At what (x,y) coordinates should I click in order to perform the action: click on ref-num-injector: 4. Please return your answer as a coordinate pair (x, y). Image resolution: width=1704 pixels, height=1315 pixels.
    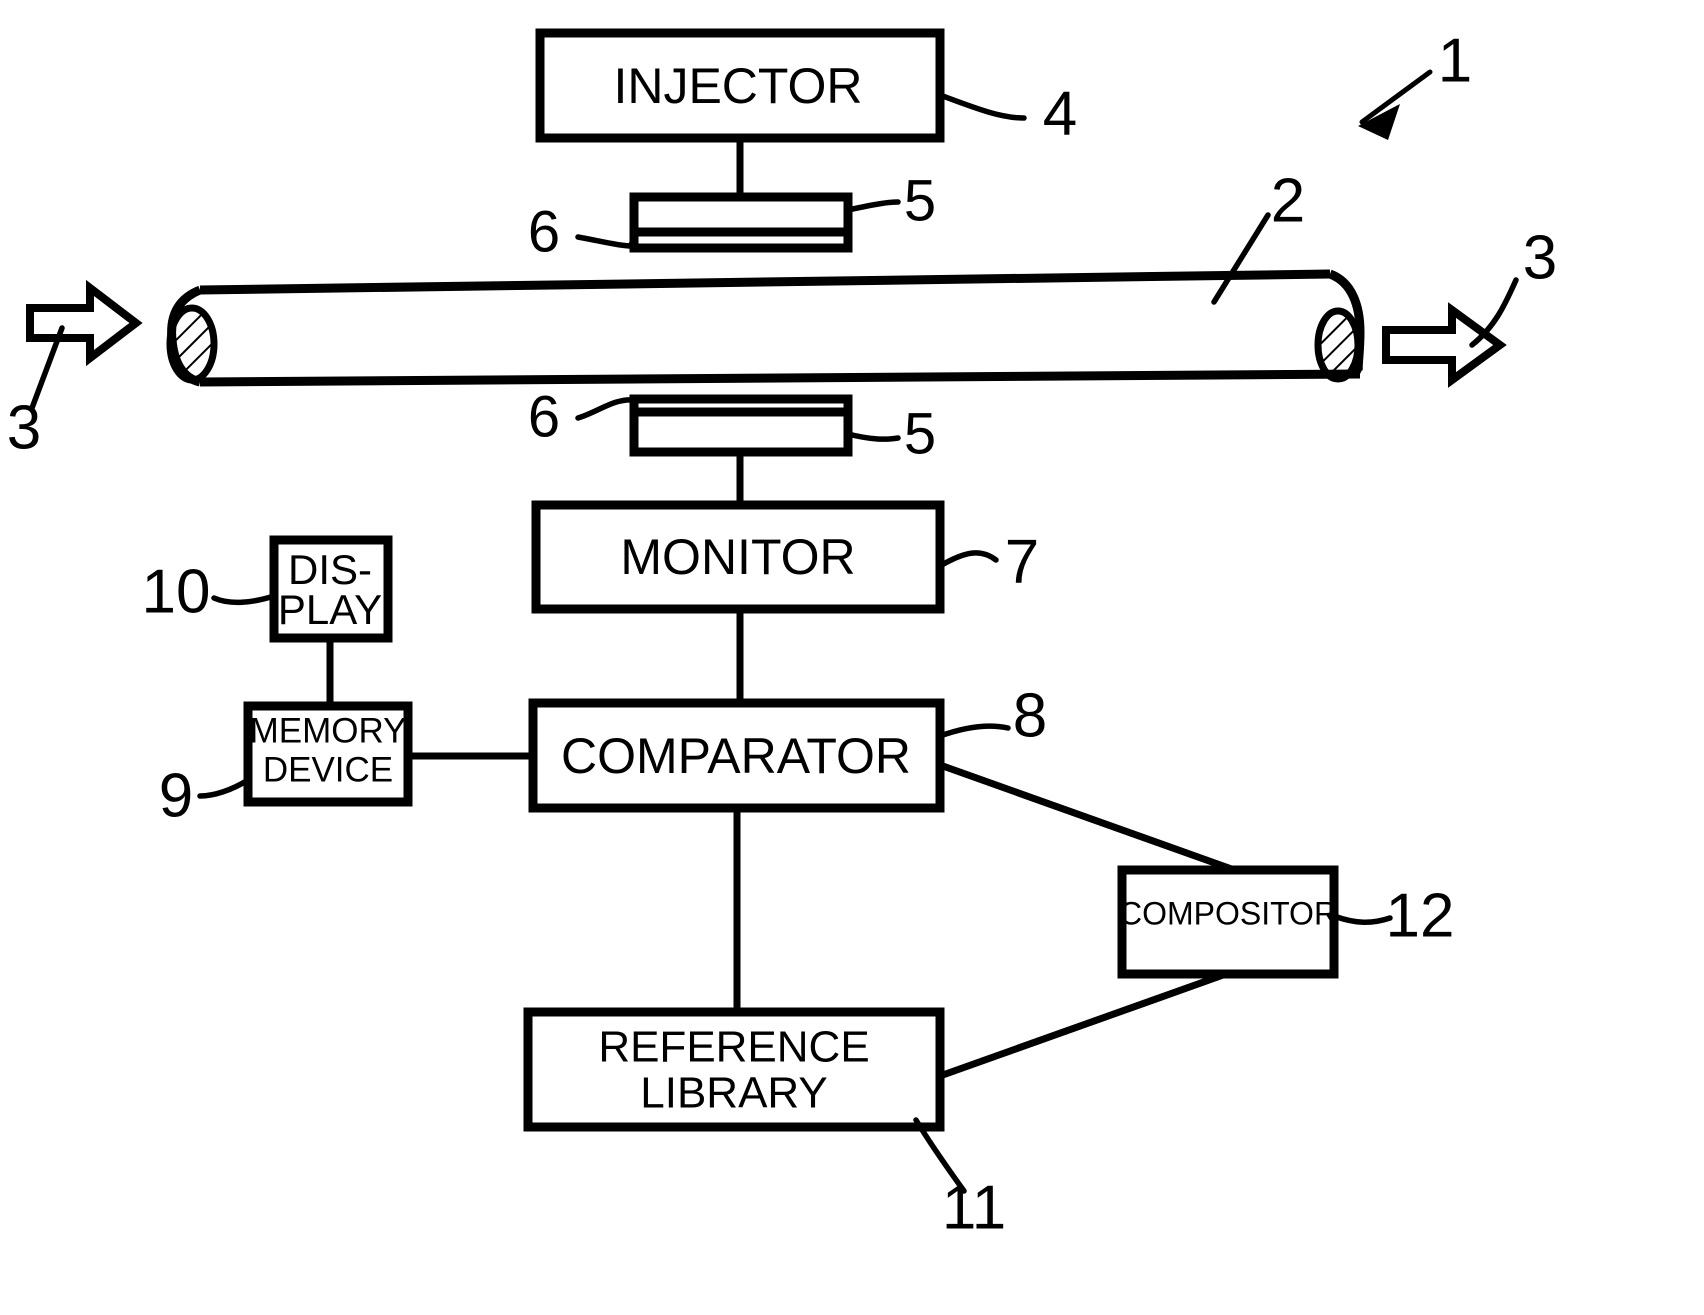
    Looking at the image, I should click on (1060, 113).